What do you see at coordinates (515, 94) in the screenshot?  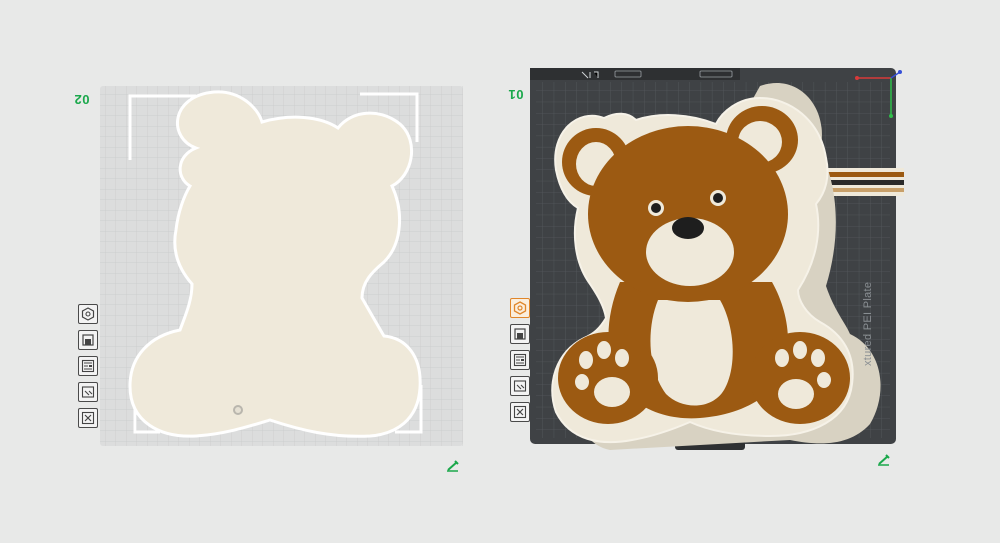 I see `plate-label: 01` at bounding box center [515, 94].